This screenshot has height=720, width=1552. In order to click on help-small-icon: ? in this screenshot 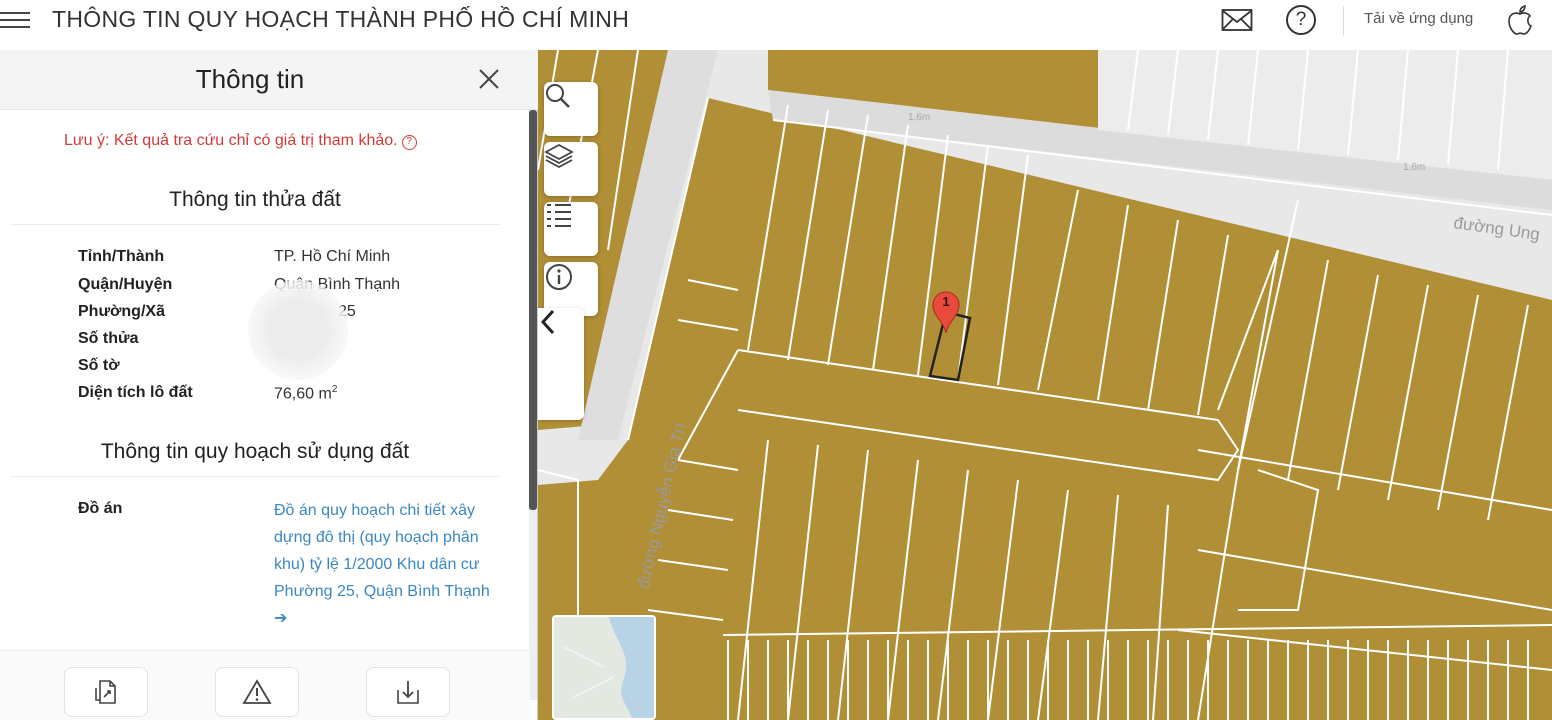, I will do `click(409, 142)`.